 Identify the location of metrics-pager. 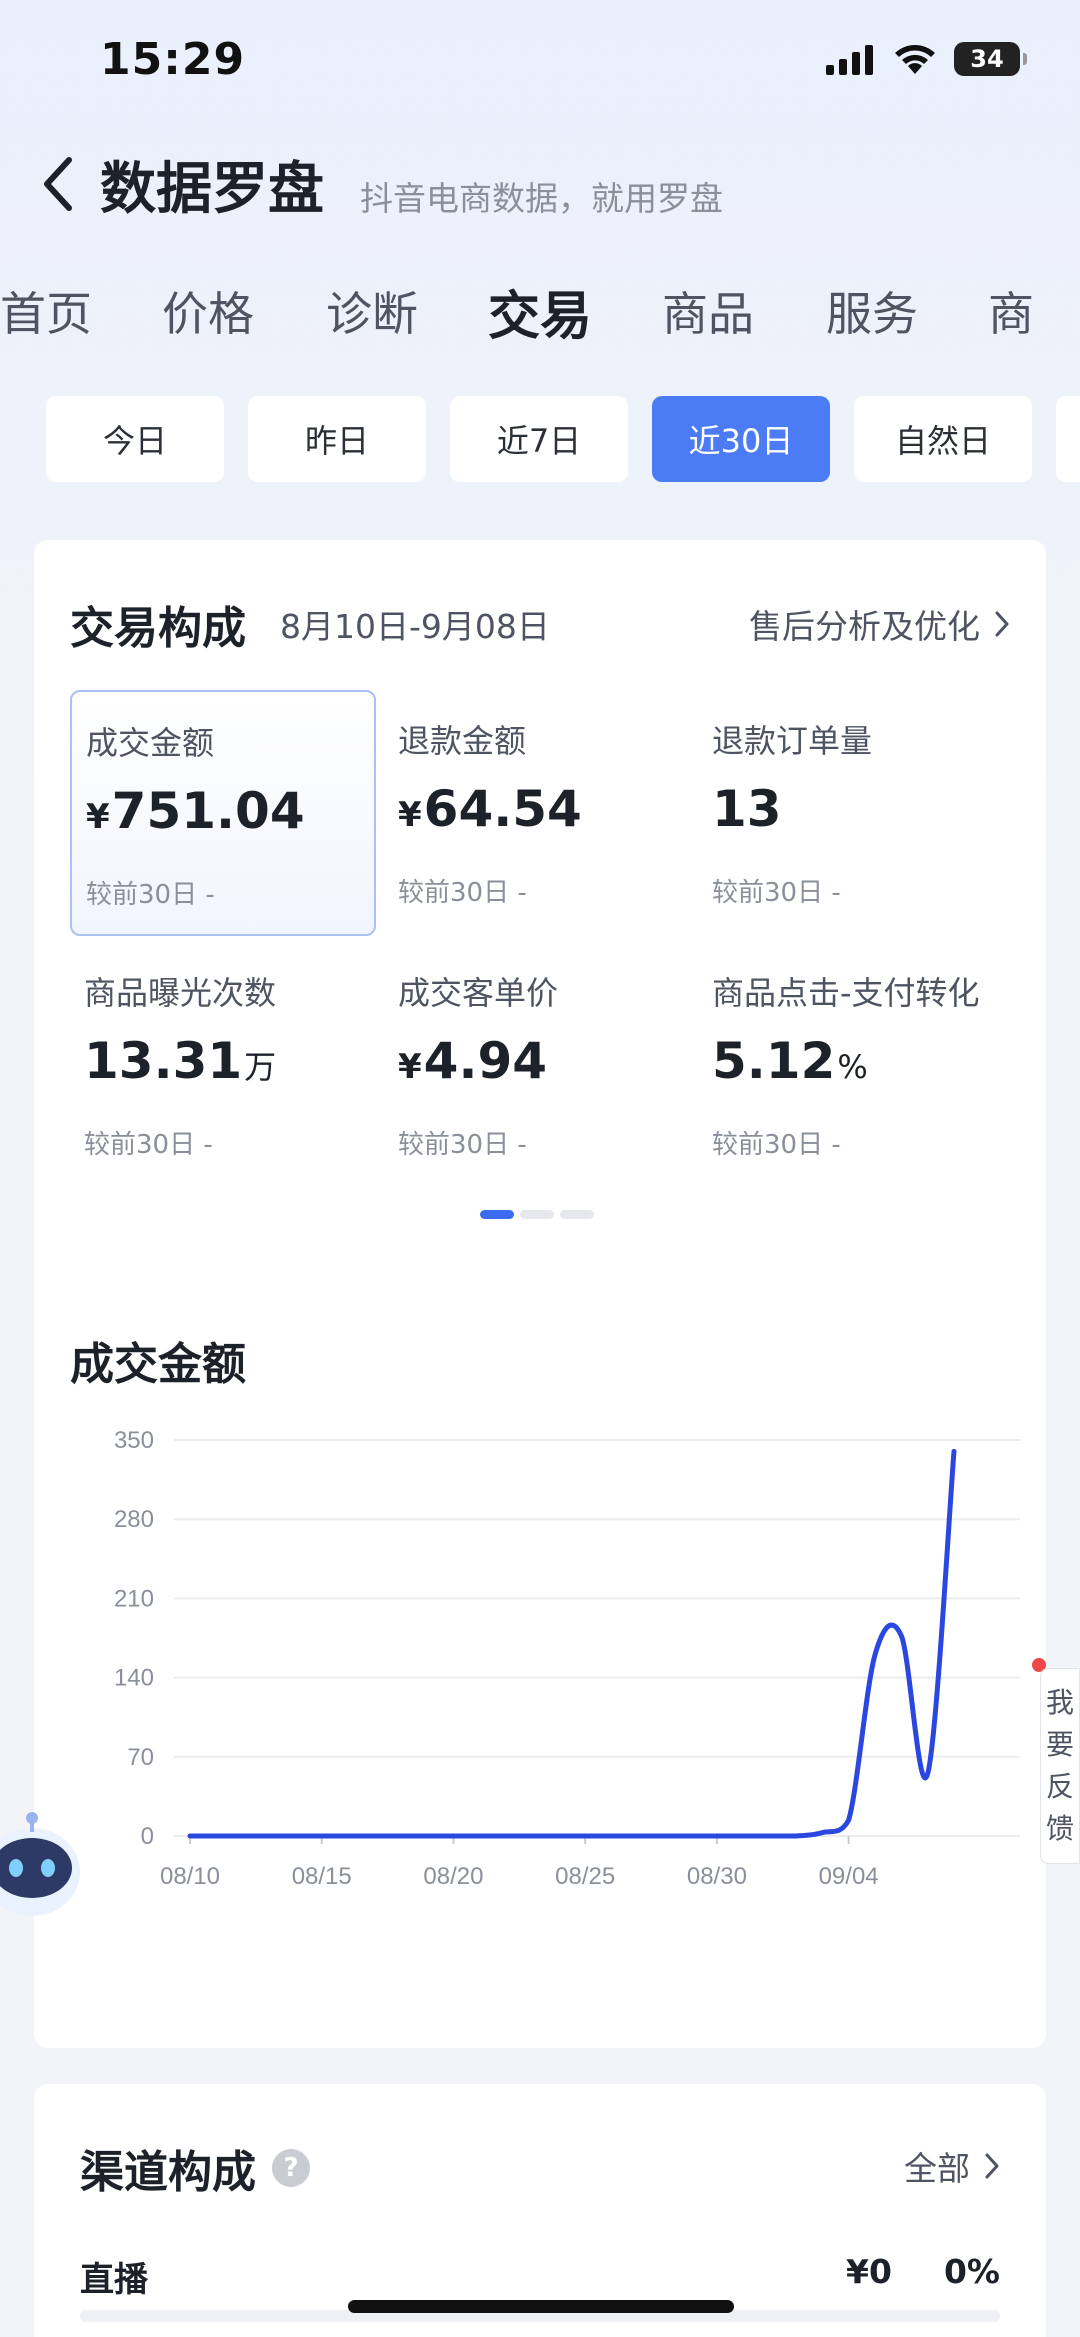
(537, 1214).